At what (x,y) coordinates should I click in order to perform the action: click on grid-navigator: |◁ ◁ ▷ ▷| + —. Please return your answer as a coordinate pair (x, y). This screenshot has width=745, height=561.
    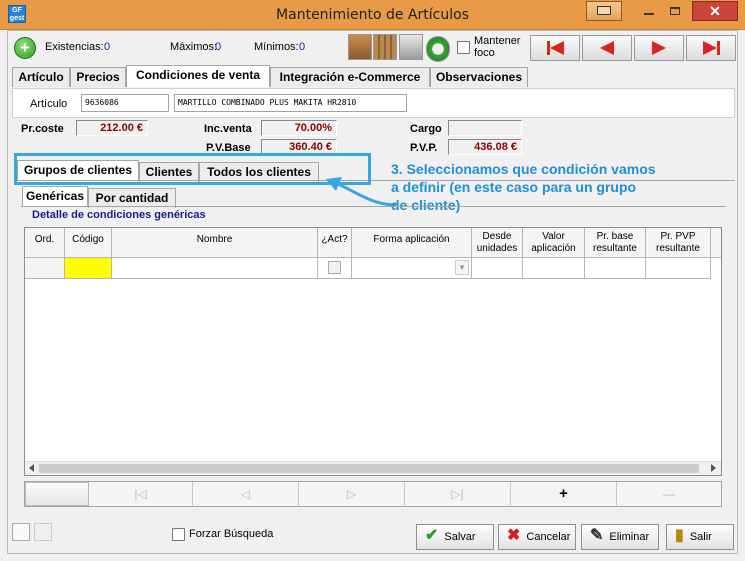
    Looking at the image, I should click on (373, 494).